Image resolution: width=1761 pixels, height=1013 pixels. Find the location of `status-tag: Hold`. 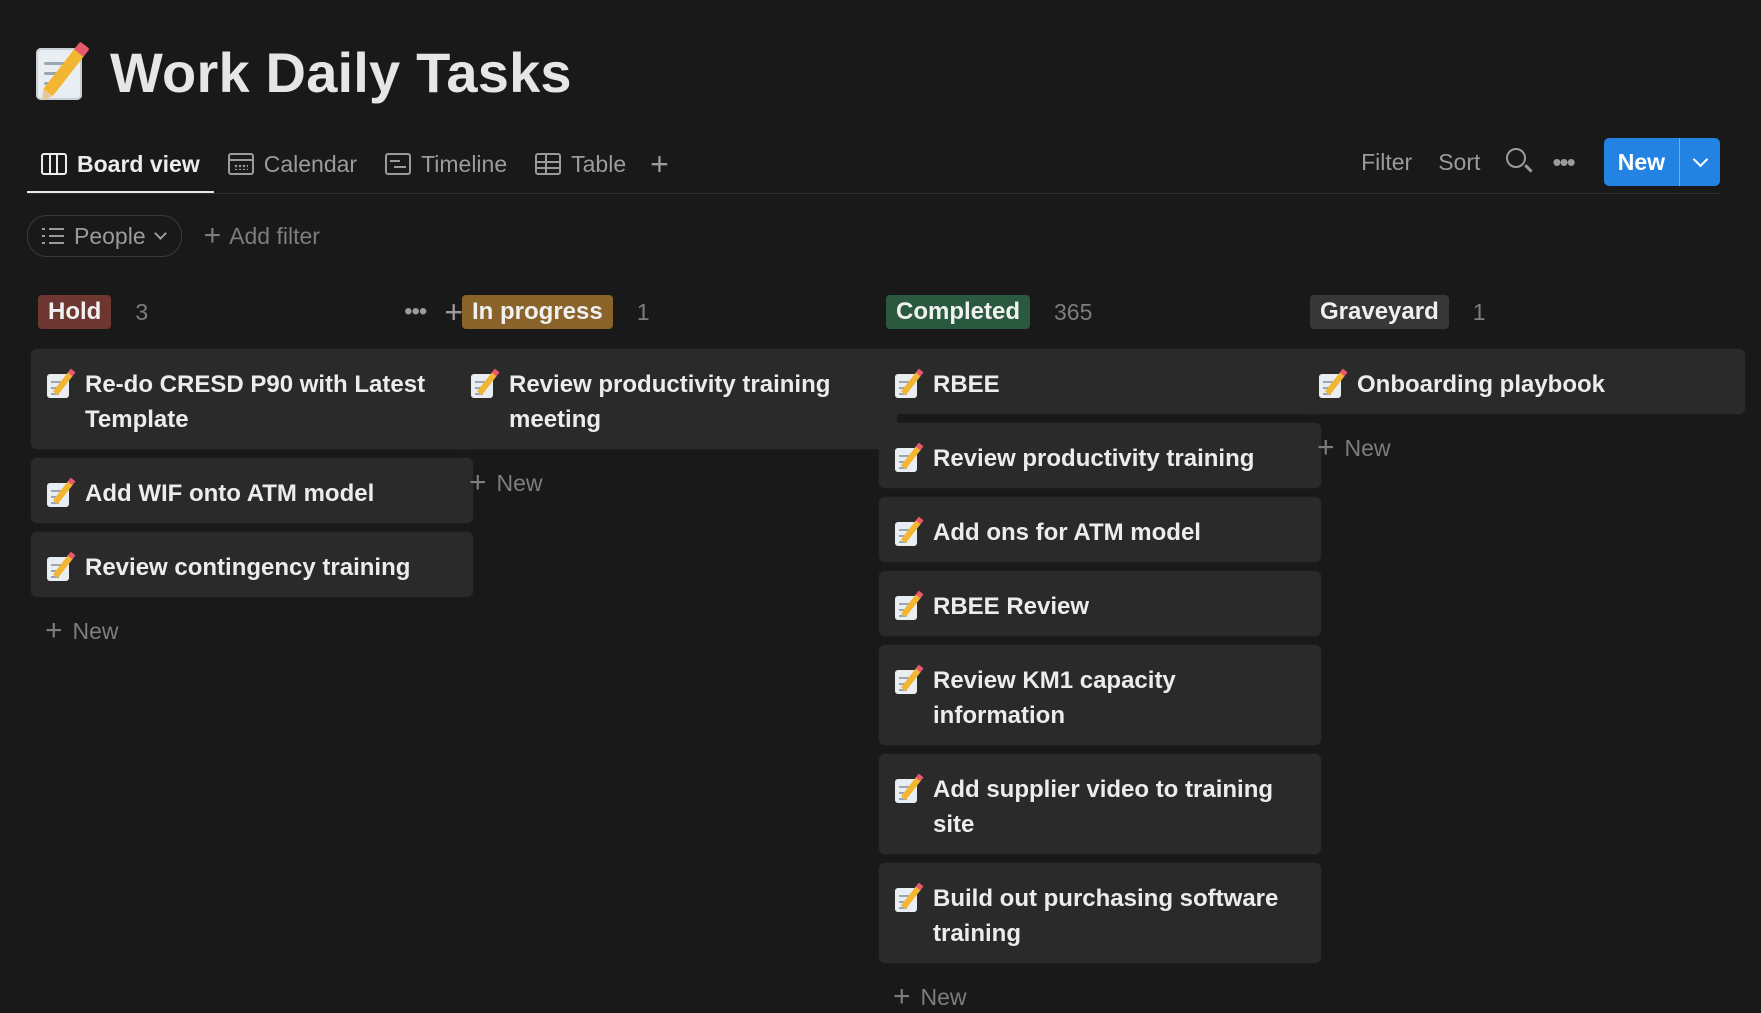

status-tag: Hold is located at coordinates (75, 312).